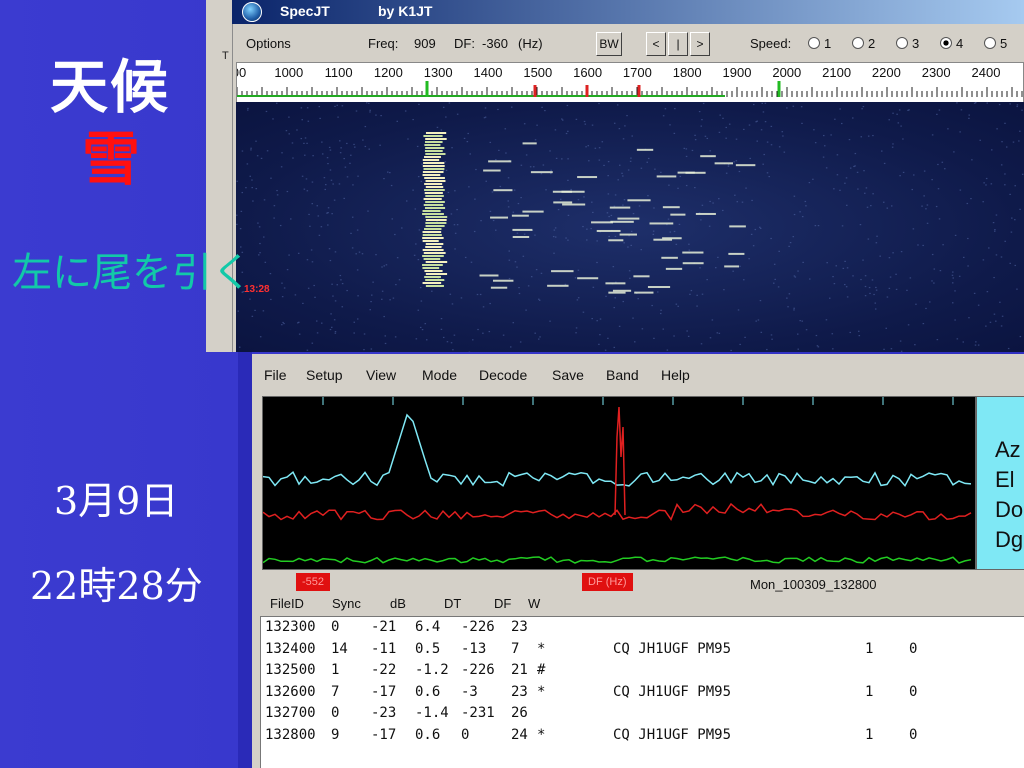  What do you see at coordinates (819, 43) in the screenshot?
I see `speed-radio-1: 1` at bounding box center [819, 43].